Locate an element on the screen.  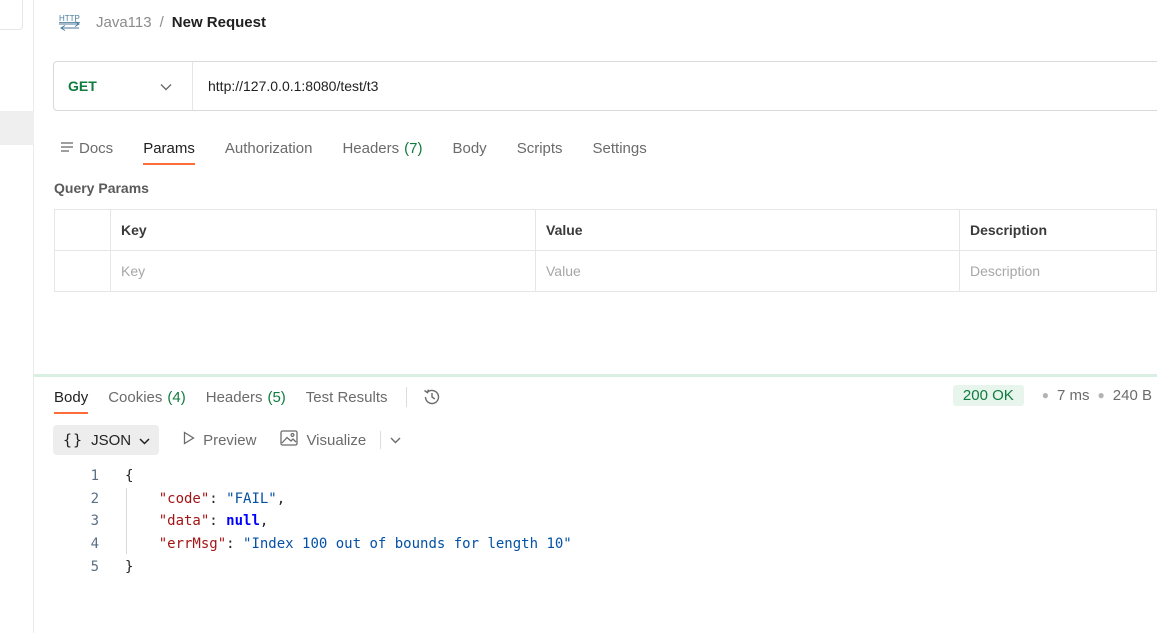
response-format-bar: {} JSON Preview Visualize is located at coordinates (228, 440).